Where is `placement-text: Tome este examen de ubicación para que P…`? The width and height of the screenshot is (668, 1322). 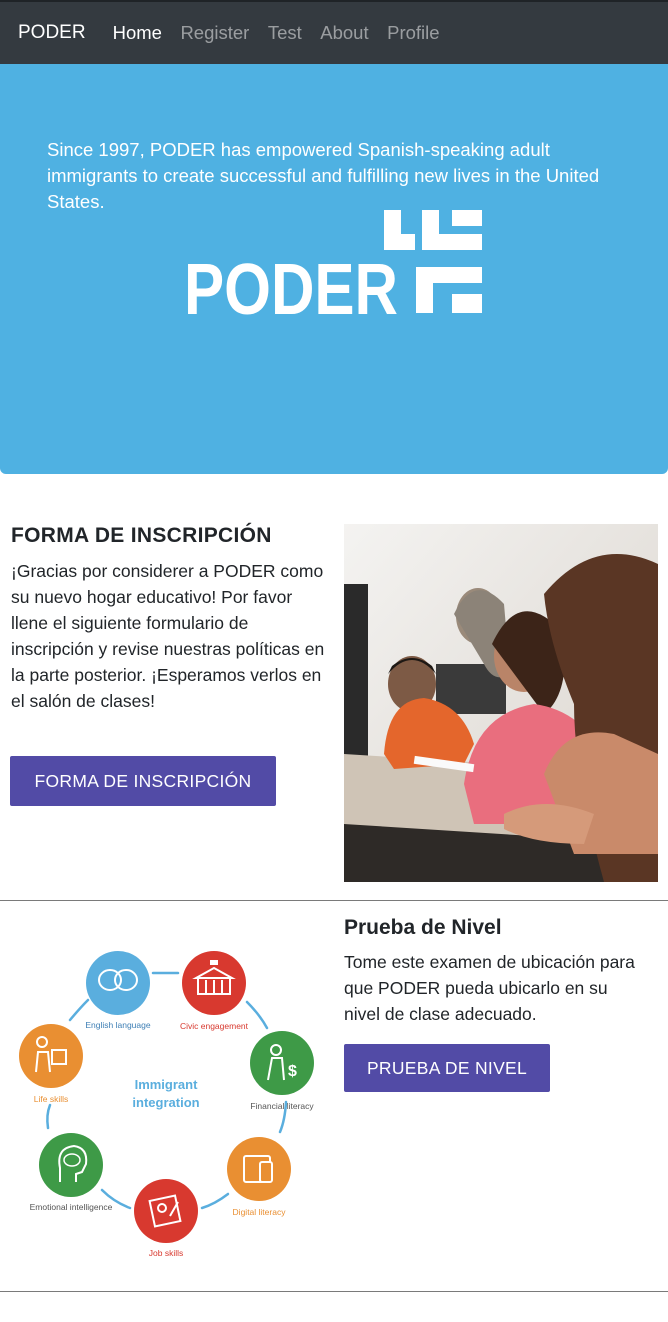 placement-text: Tome este examen de ubicación para que P… is located at coordinates (489, 988).